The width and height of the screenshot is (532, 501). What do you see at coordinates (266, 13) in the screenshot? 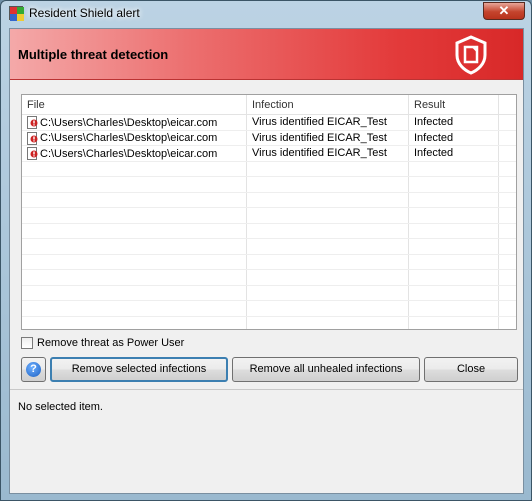
I see `title-bar: Resident Shield alert ✕` at bounding box center [266, 13].